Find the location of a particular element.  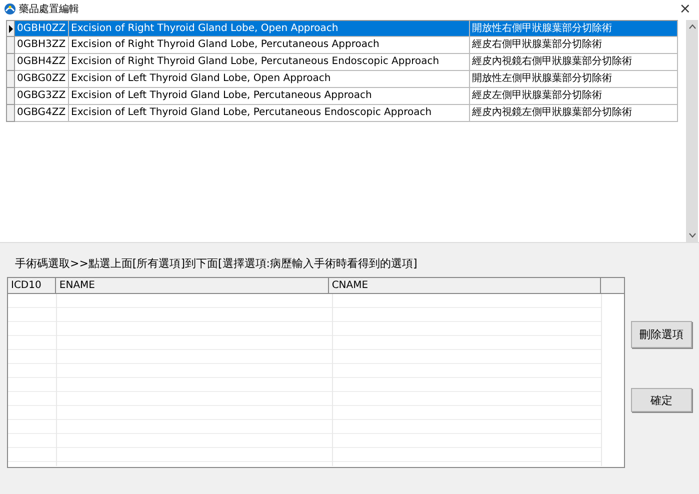

table-cell: 0GBH3ZZ is located at coordinates (42, 45).